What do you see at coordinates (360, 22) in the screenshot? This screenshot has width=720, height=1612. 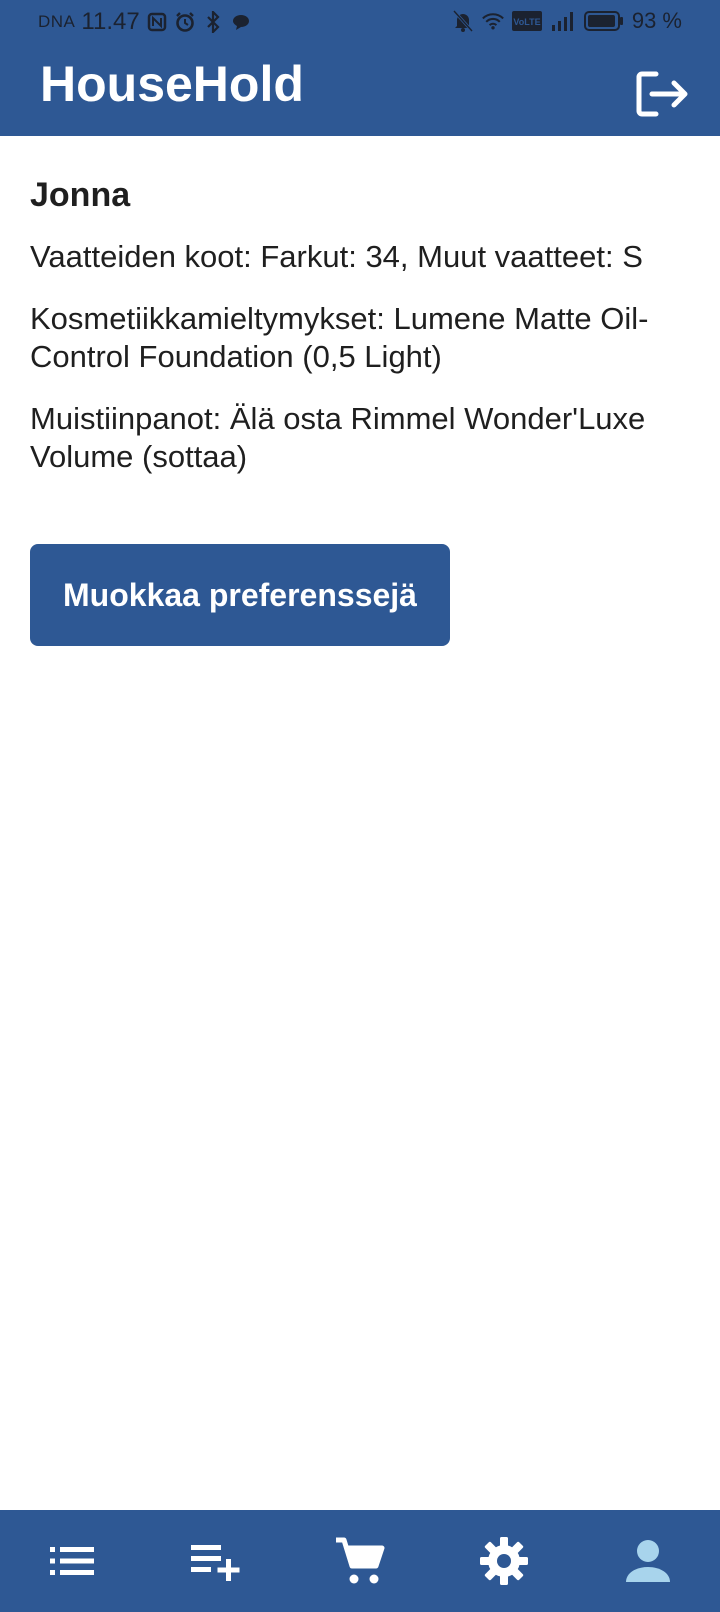 I see `status-bar: DNA 11.47 VoLTE 93 %` at bounding box center [360, 22].